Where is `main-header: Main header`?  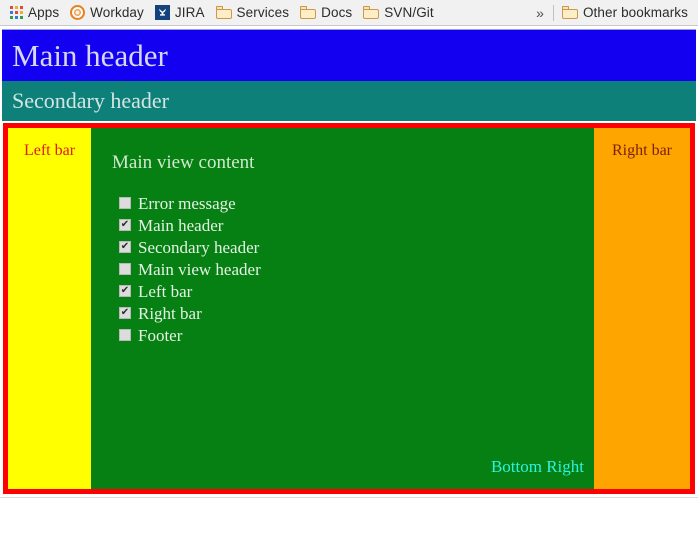 main-header: Main header is located at coordinates (349, 55).